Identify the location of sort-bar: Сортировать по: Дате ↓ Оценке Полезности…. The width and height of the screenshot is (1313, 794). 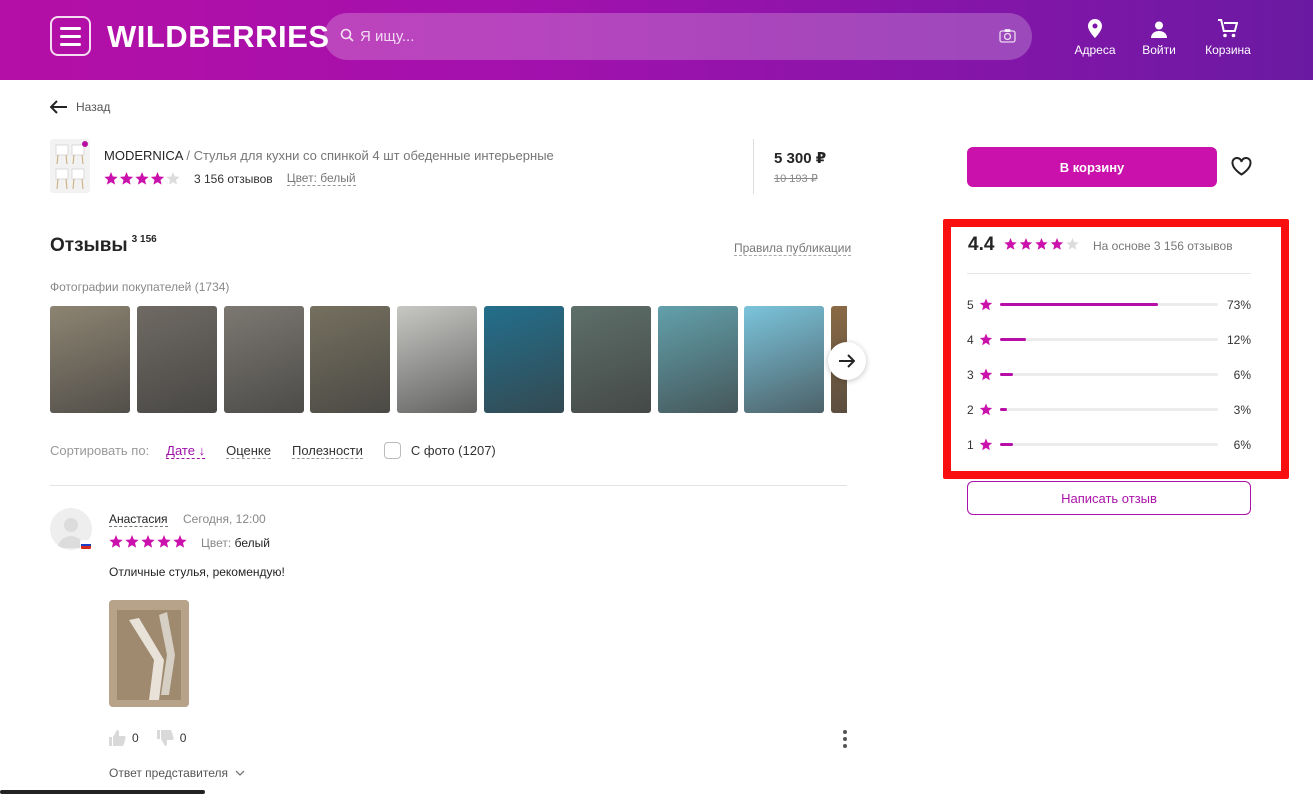
(273, 450).